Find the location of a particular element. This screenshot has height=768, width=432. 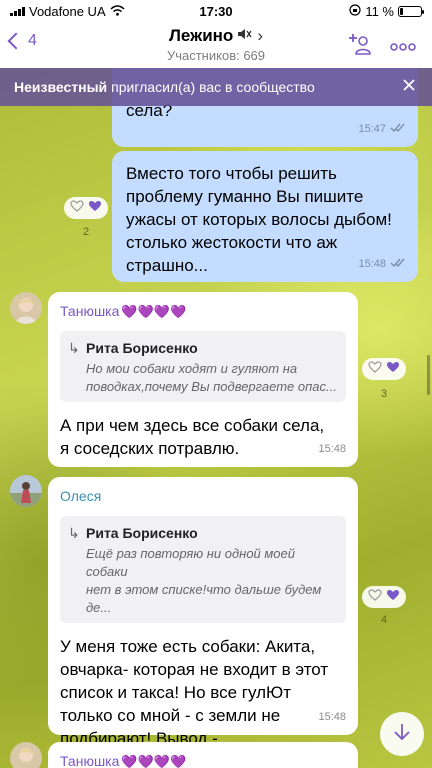

arrow-down-icon is located at coordinates (402, 734).